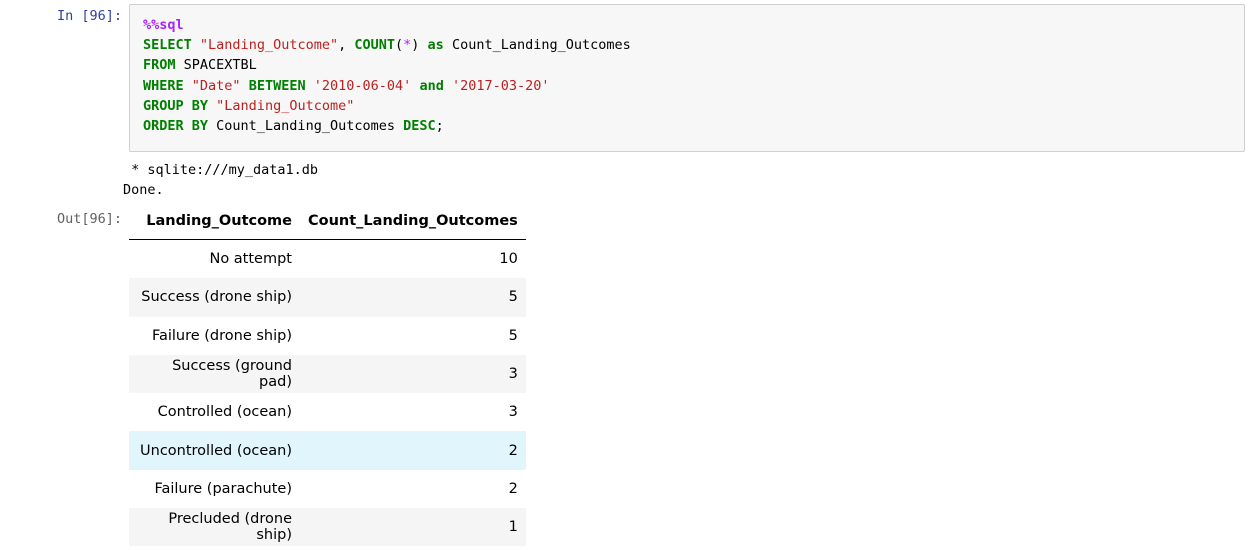  Describe the element at coordinates (500, 85) in the screenshot. I see `code-token: '2017-03-20'` at that location.